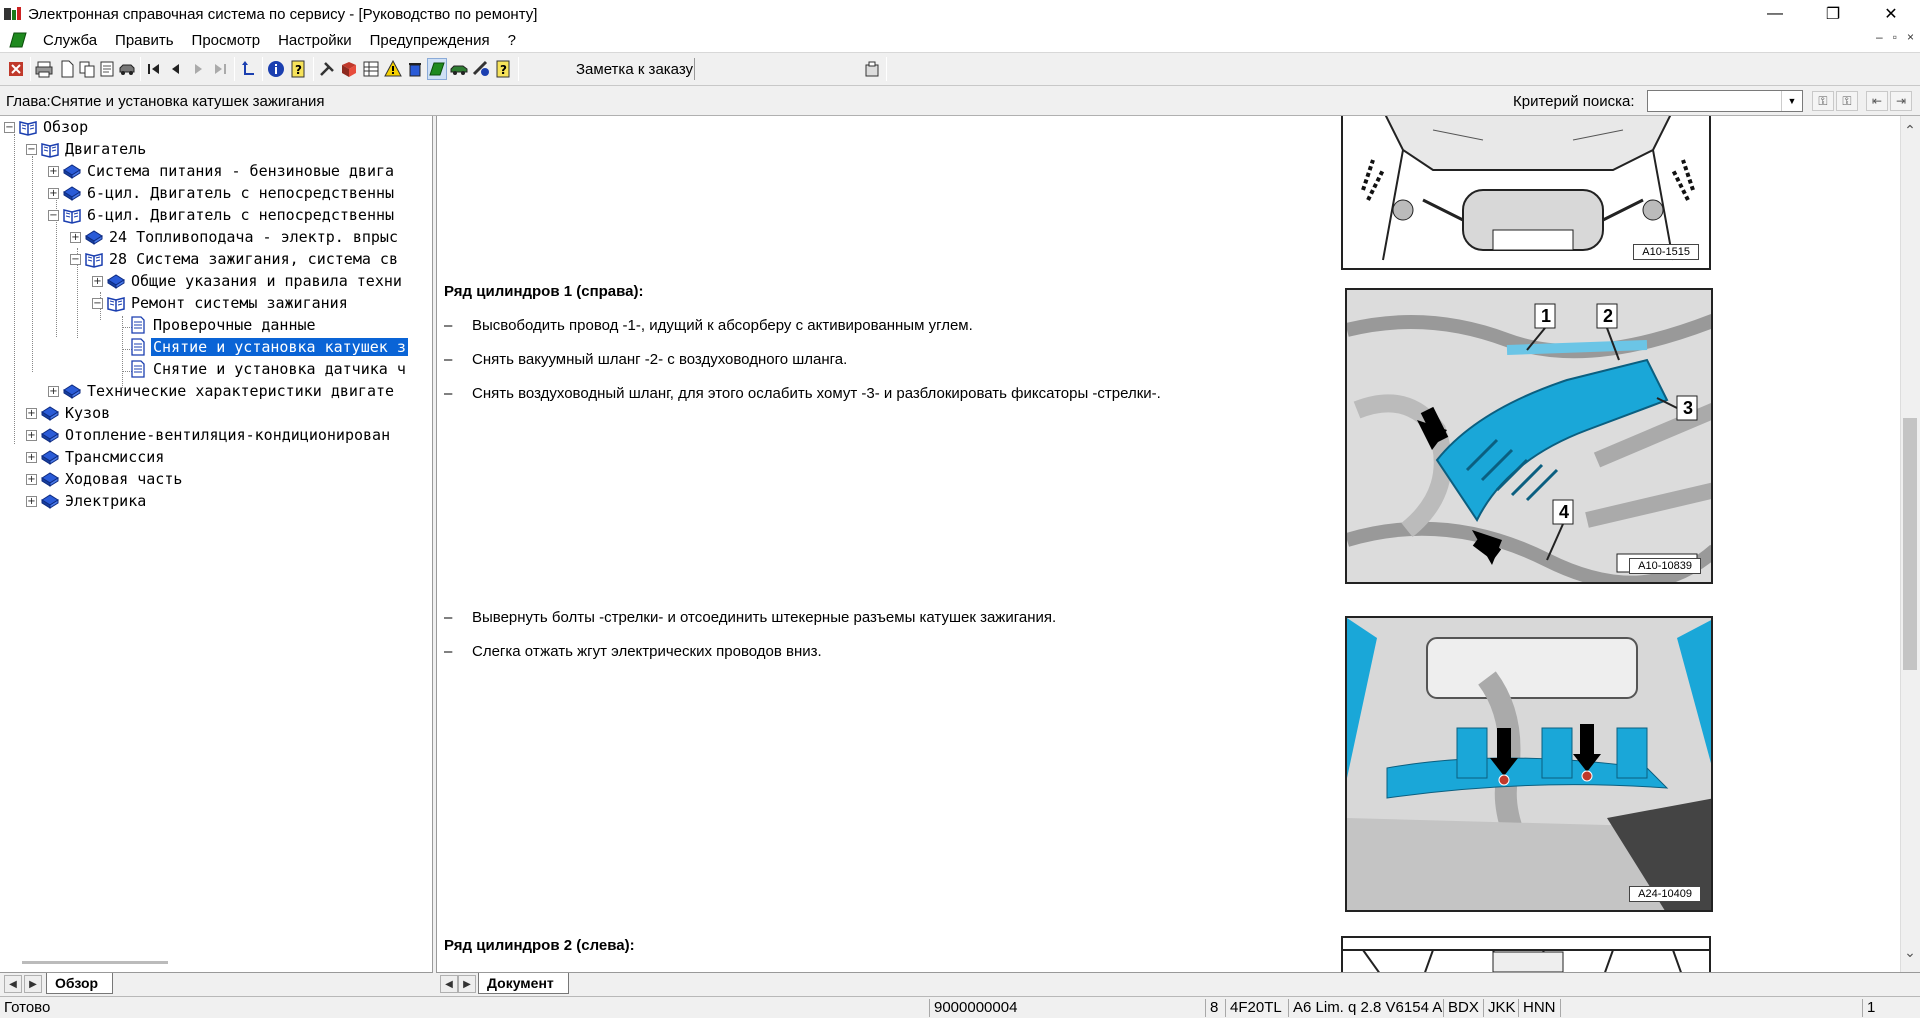 The height and width of the screenshot is (1018, 1920). Describe the element at coordinates (1910, 37) in the screenshot. I see `mdi-close-button: ×` at that location.